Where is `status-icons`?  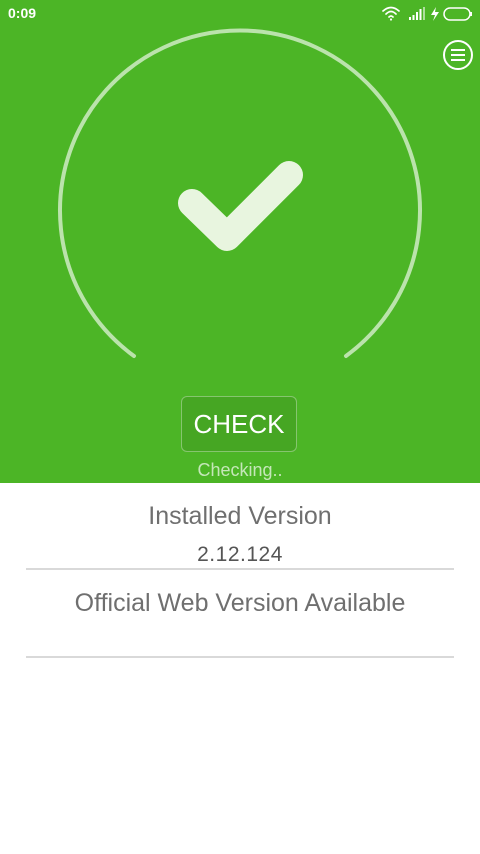 status-icons is located at coordinates (428, 14).